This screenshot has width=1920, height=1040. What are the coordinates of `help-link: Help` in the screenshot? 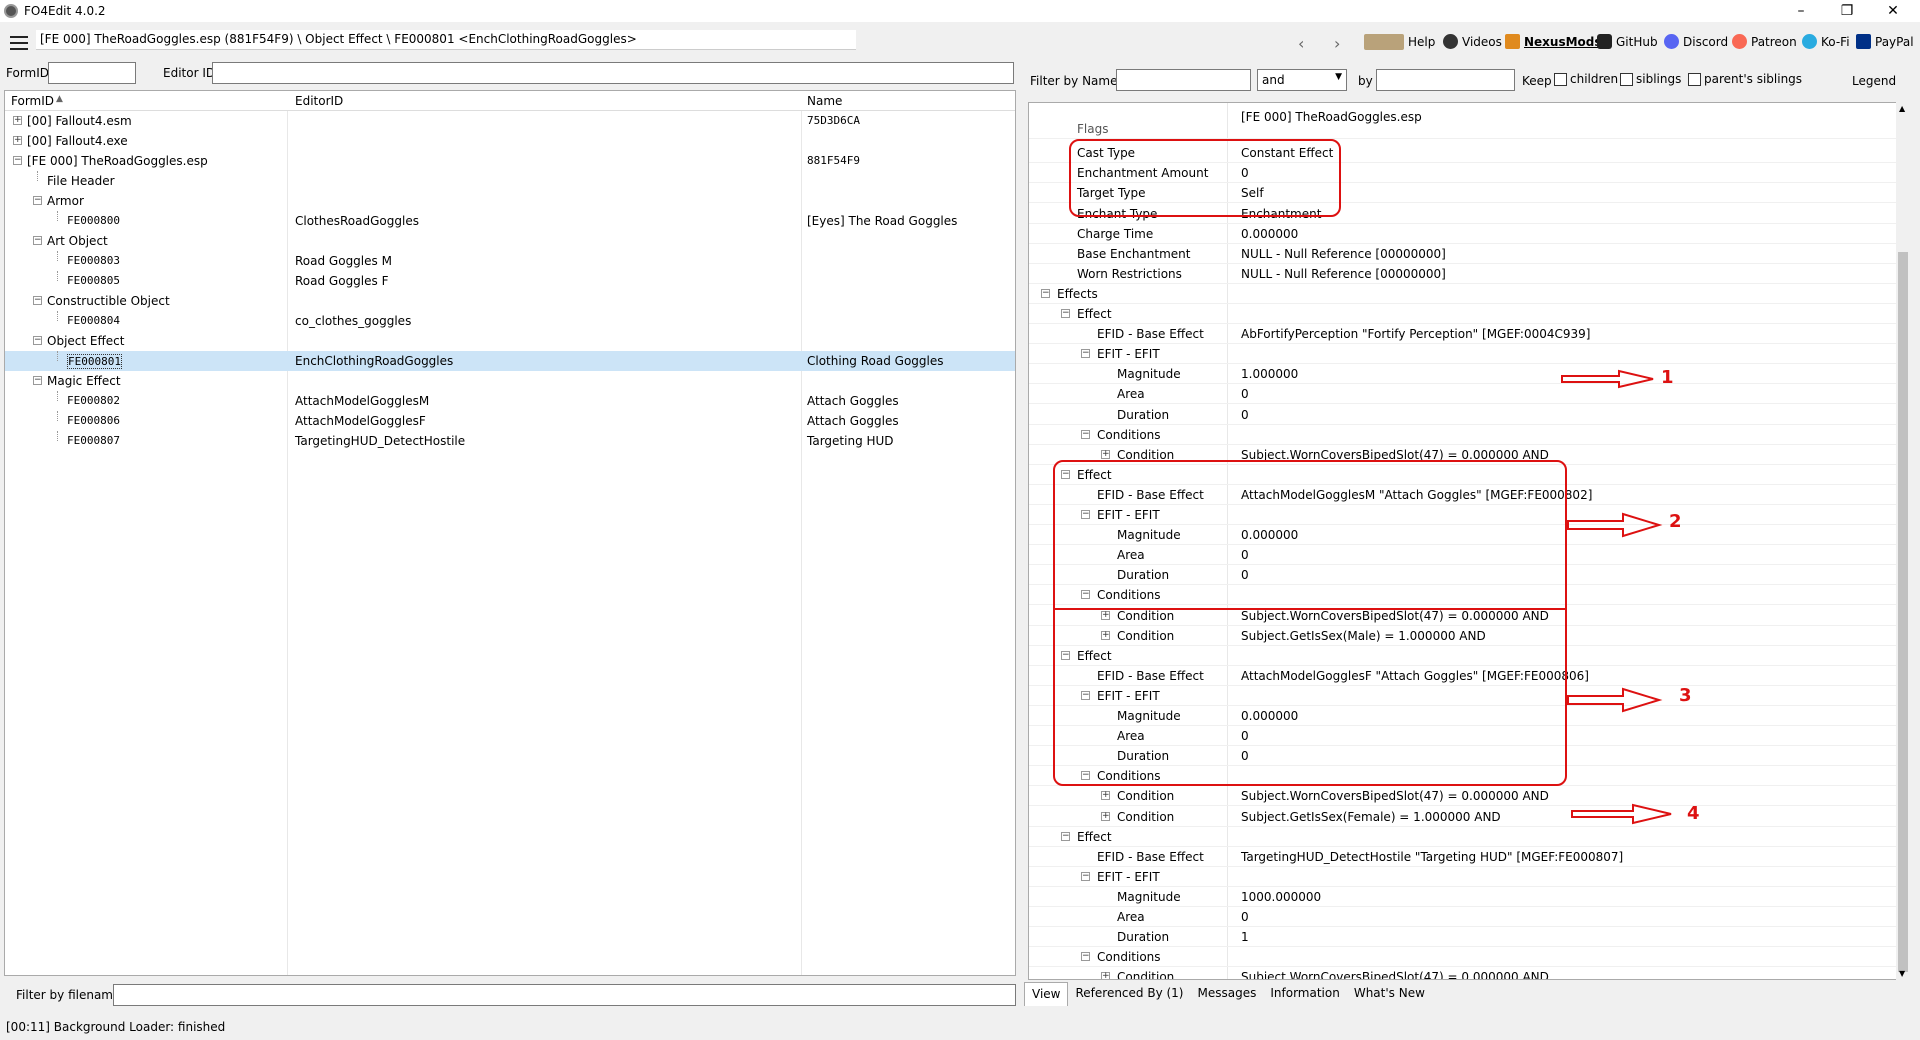 It's located at (1399, 42).